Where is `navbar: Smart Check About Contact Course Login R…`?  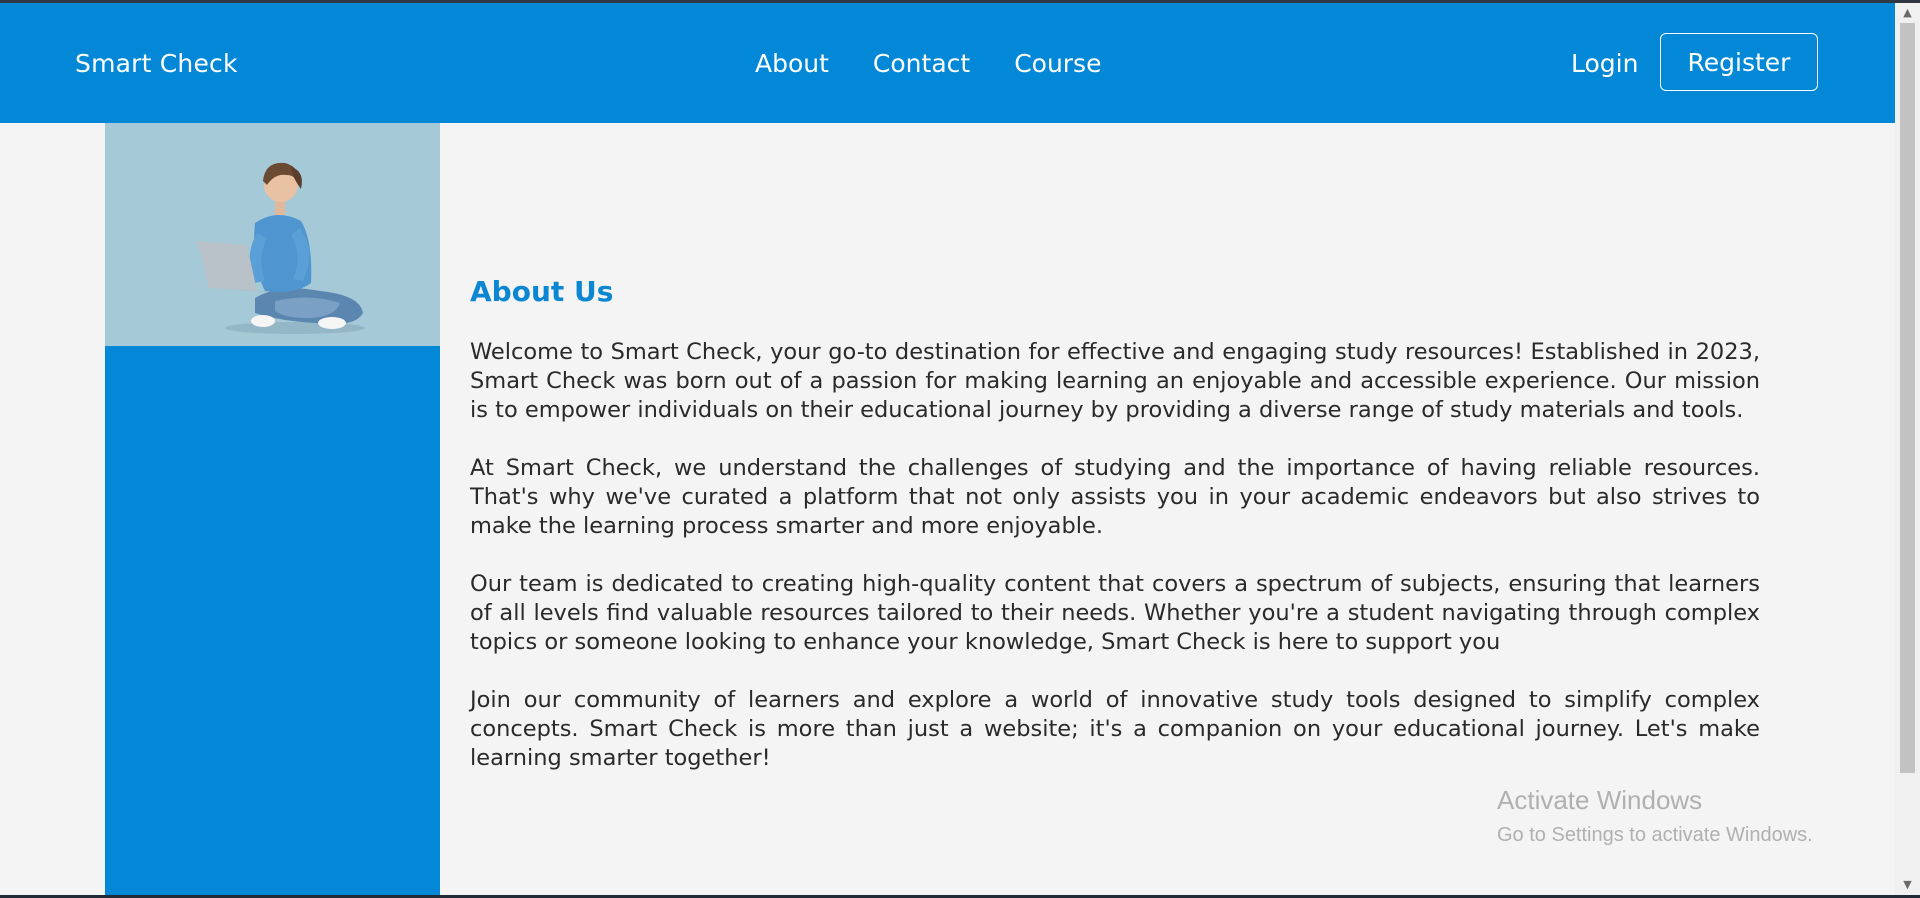 navbar: Smart Check About Contact Course Login R… is located at coordinates (947, 63).